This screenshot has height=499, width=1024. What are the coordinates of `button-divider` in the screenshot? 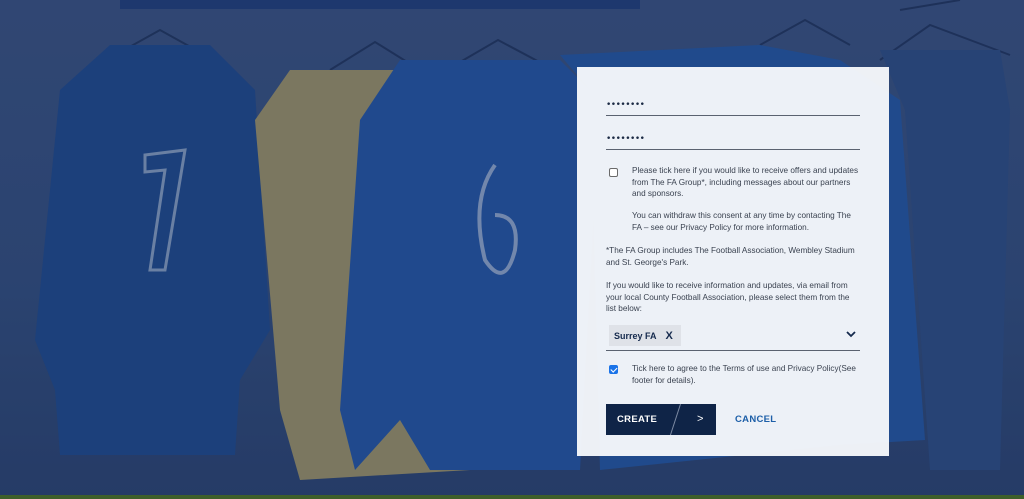 It's located at (674, 419).